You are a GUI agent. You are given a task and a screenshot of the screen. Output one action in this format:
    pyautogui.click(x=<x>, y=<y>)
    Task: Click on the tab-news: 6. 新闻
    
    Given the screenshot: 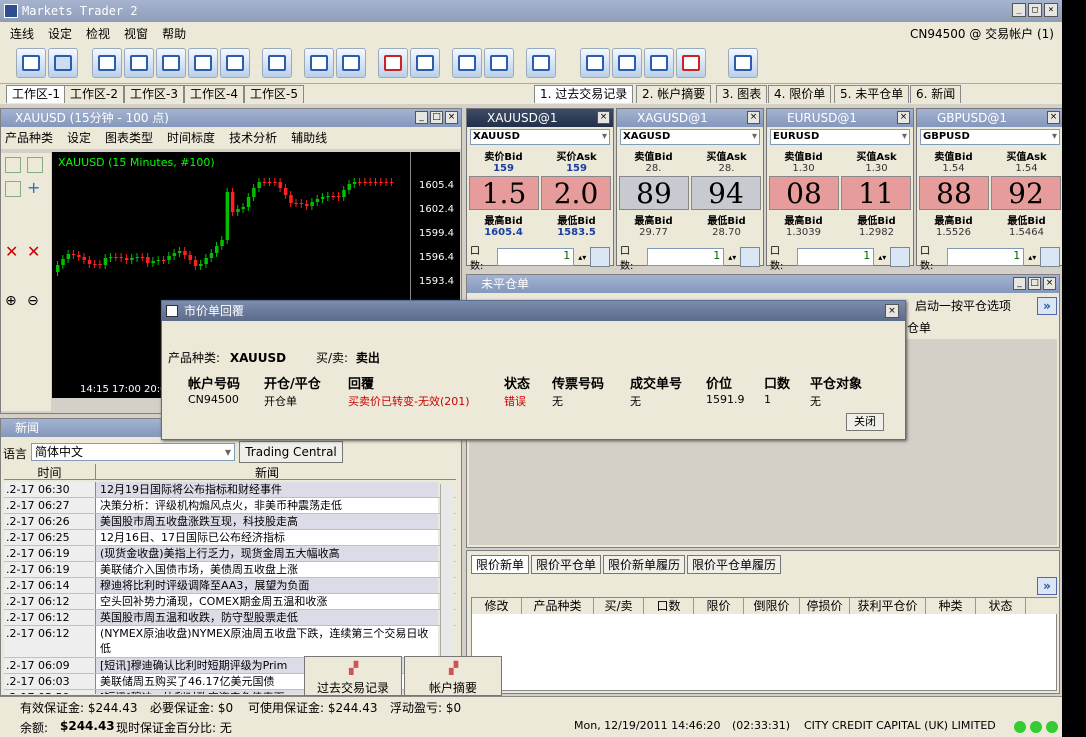 What is the action you would take?
    pyautogui.click(x=936, y=94)
    